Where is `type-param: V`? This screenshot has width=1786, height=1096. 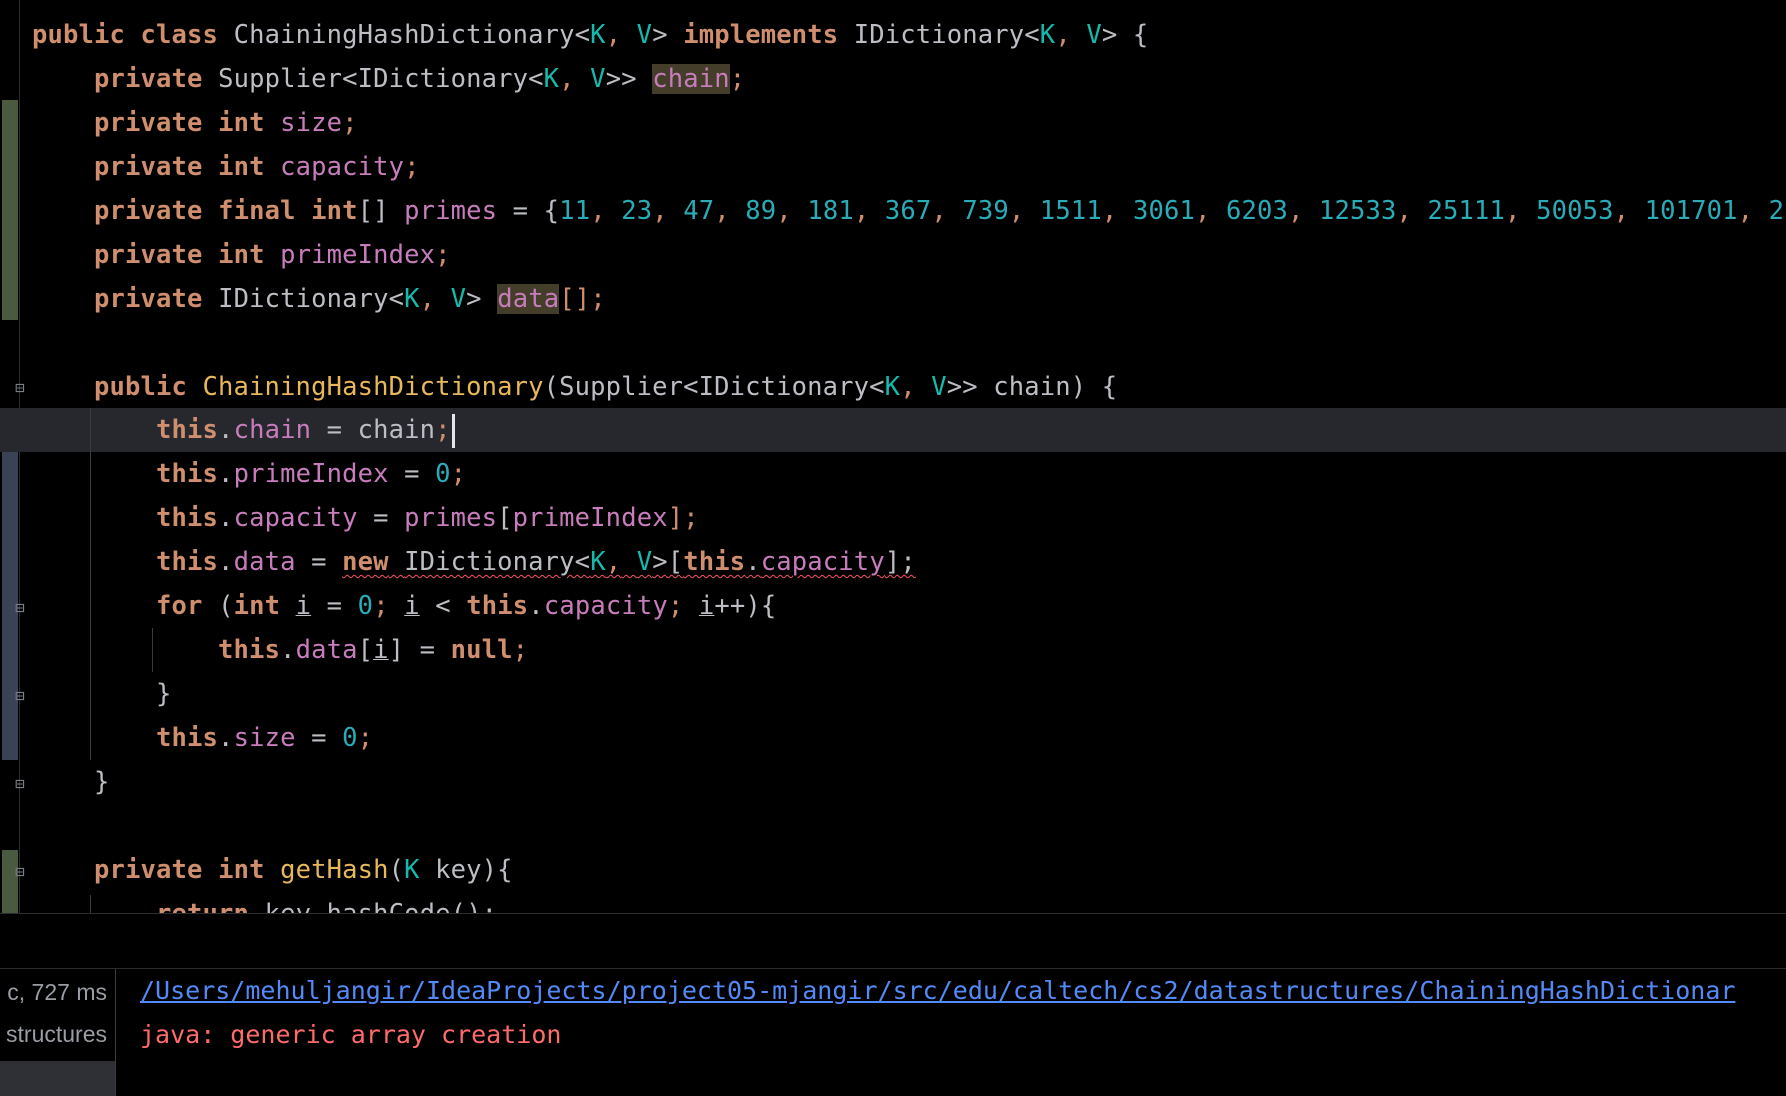
type-param: V is located at coordinates (644, 35).